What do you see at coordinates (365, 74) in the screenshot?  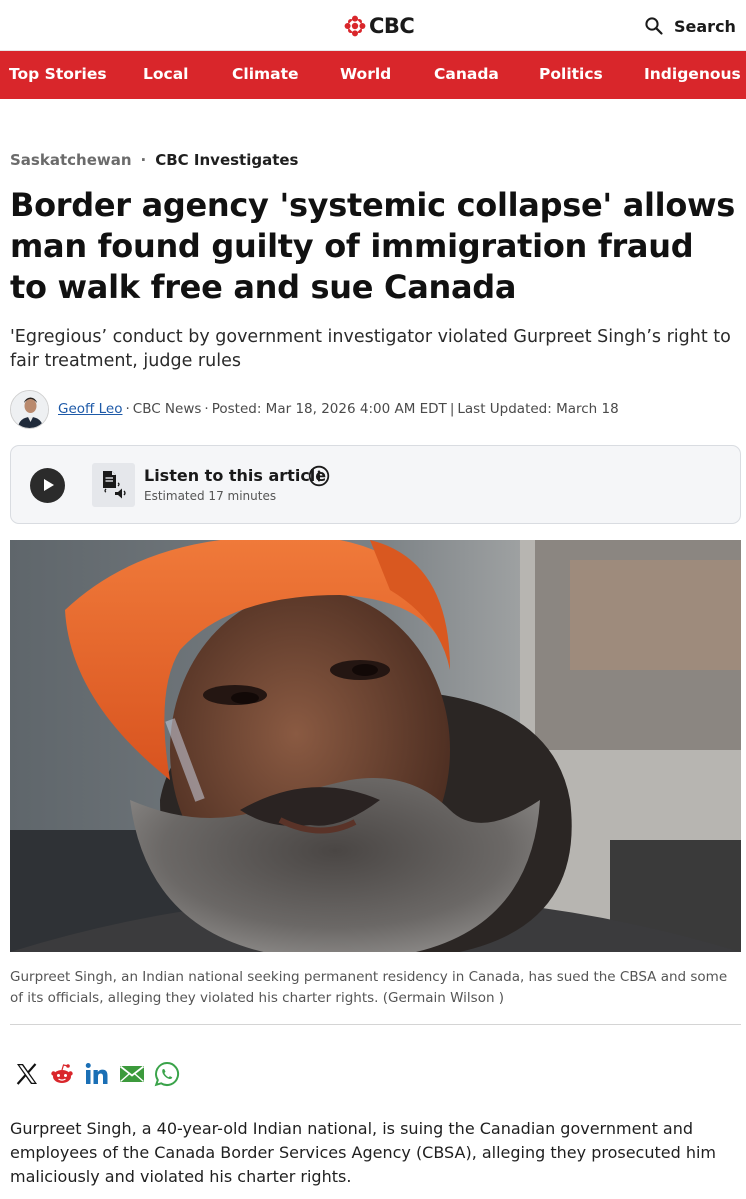 I see `nav-item-world: World` at bounding box center [365, 74].